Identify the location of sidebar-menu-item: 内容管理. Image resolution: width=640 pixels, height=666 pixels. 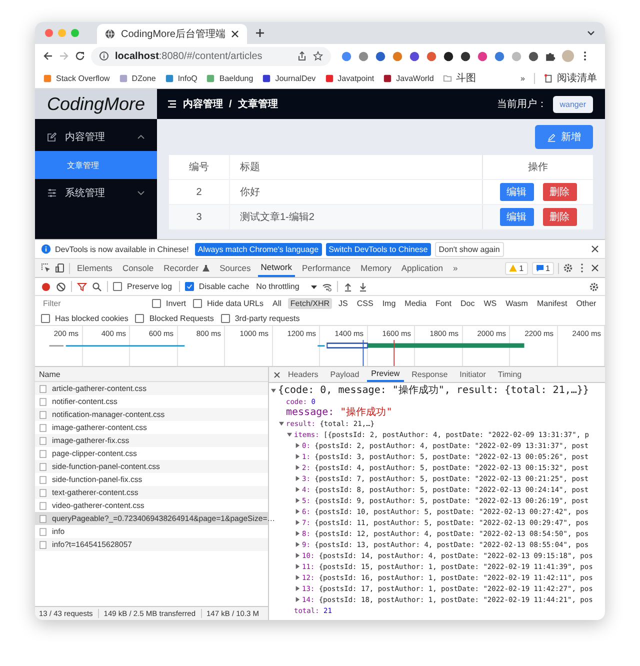
(96, 137).